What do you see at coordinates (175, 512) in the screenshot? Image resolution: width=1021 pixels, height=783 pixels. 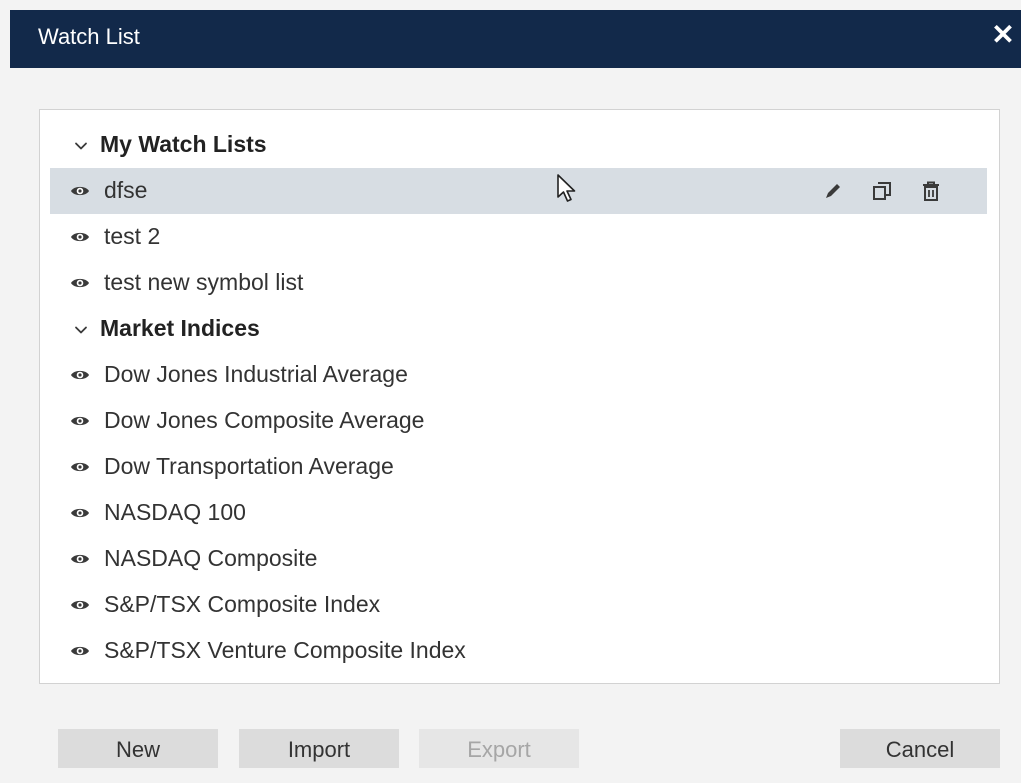 I see `watch-list-item-label: NASDAQ 100` at bounding box center [175, 512].